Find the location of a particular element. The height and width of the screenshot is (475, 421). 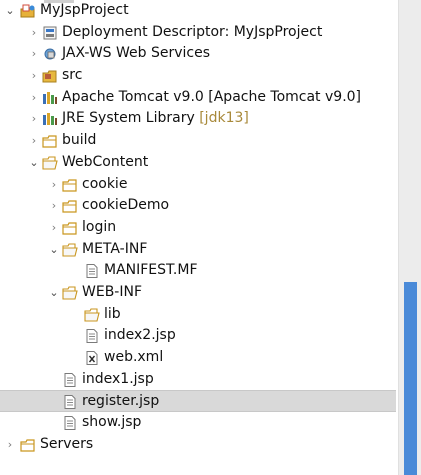

tree-item-src: › src is located at coordinates (198, 76).